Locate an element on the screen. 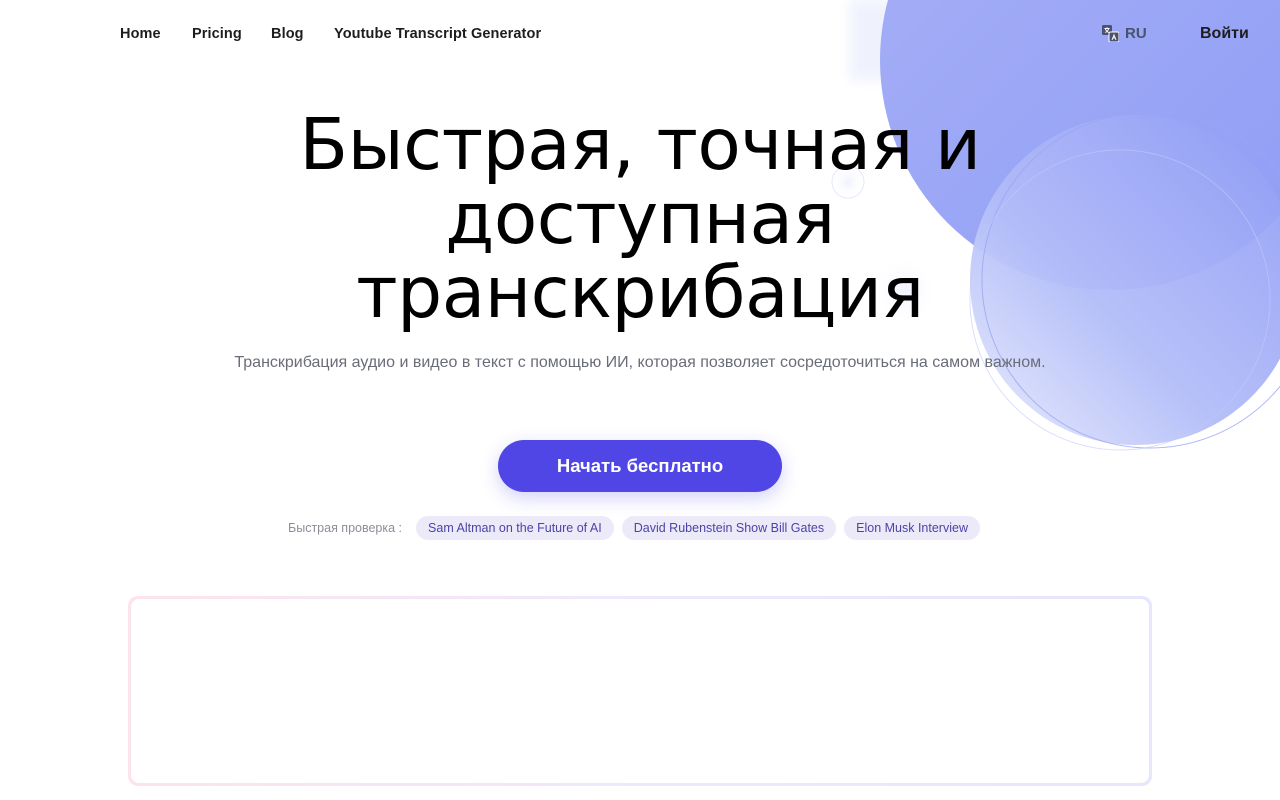 The height and width of the screenshot is (800, 1280). start-free-button: Начать бесплатно is located at coordinates (640, 466).